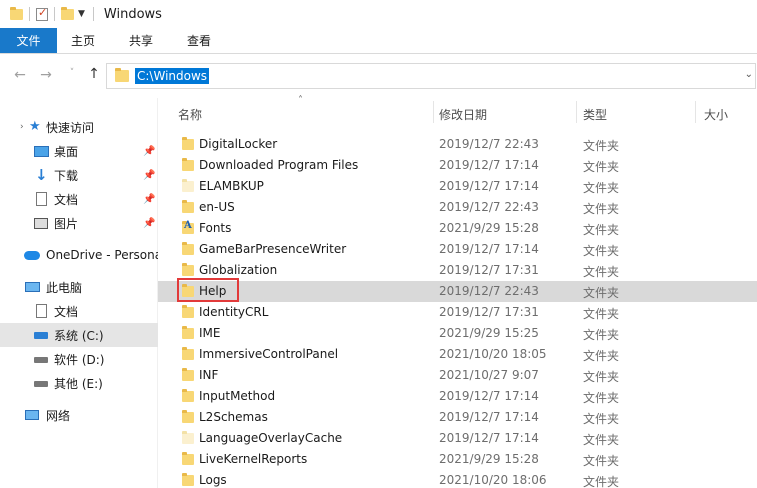 This screenshot has width=757, height=488. Describe the element at coordinates (79, 151) in the screenshot. I see `nav-desktop: 桌面 📌` at that location.